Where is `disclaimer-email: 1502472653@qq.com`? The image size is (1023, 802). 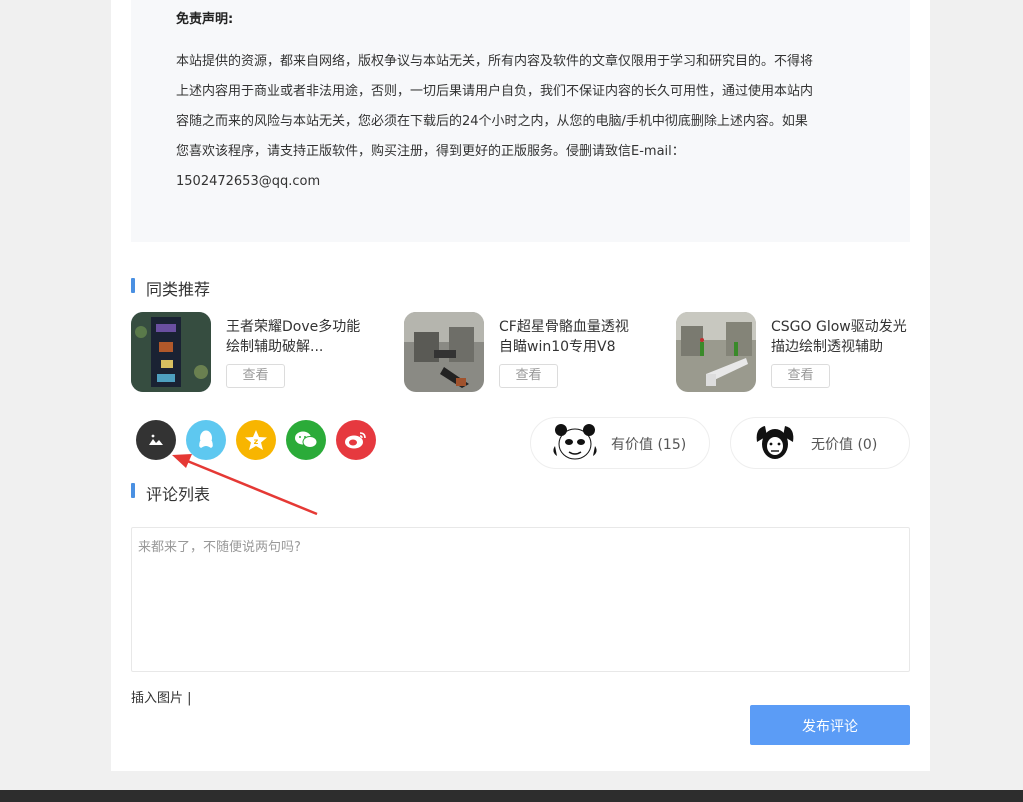
disclaimer-email: 1502472653@qq.com is located at coordinates (248, 181).